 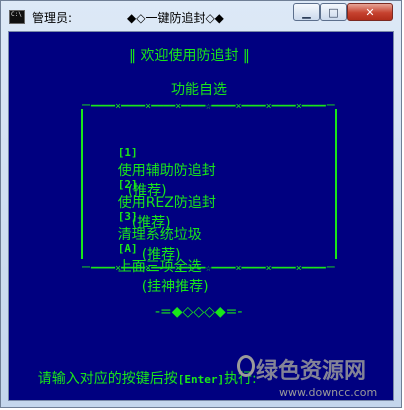 I want to click on input-prompt: 请输入对应的按键后按[Enter]执行:, so click(x=134, y=376).